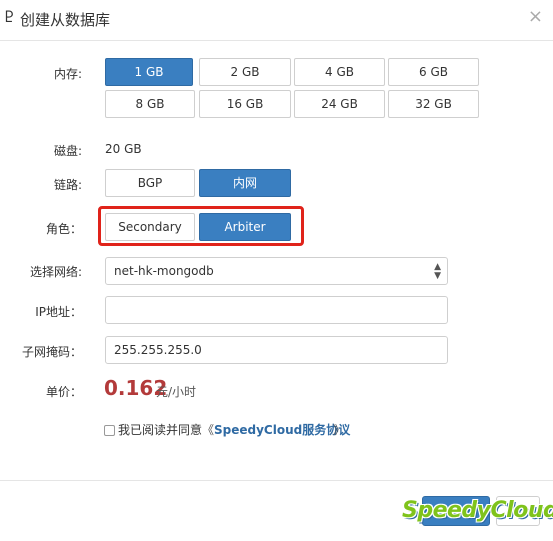 The image size is (553, 541). What do you see at coordinates (477, 510) in the screenshot?
I see `speedycloud-watermark: SpeedyCloud®` at bounding box center [477, 510].